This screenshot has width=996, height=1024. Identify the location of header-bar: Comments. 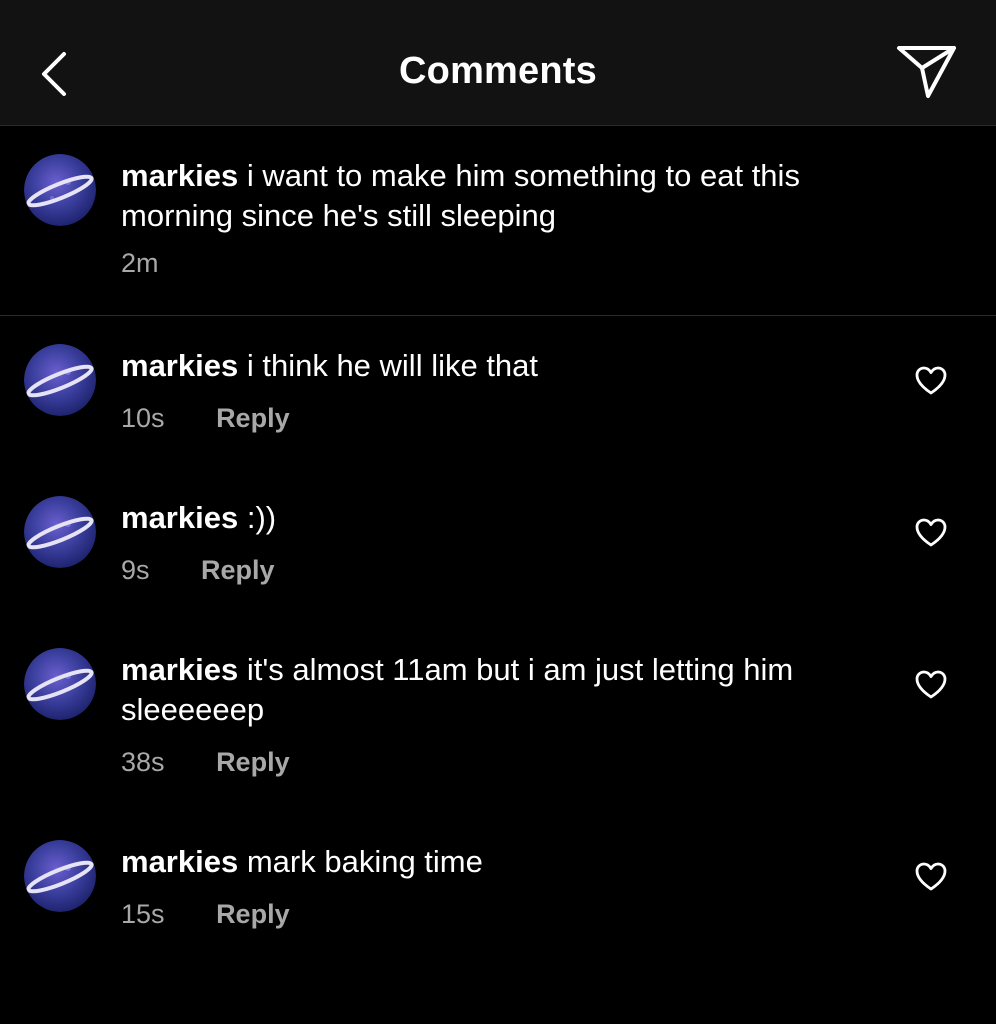
(498, 63).